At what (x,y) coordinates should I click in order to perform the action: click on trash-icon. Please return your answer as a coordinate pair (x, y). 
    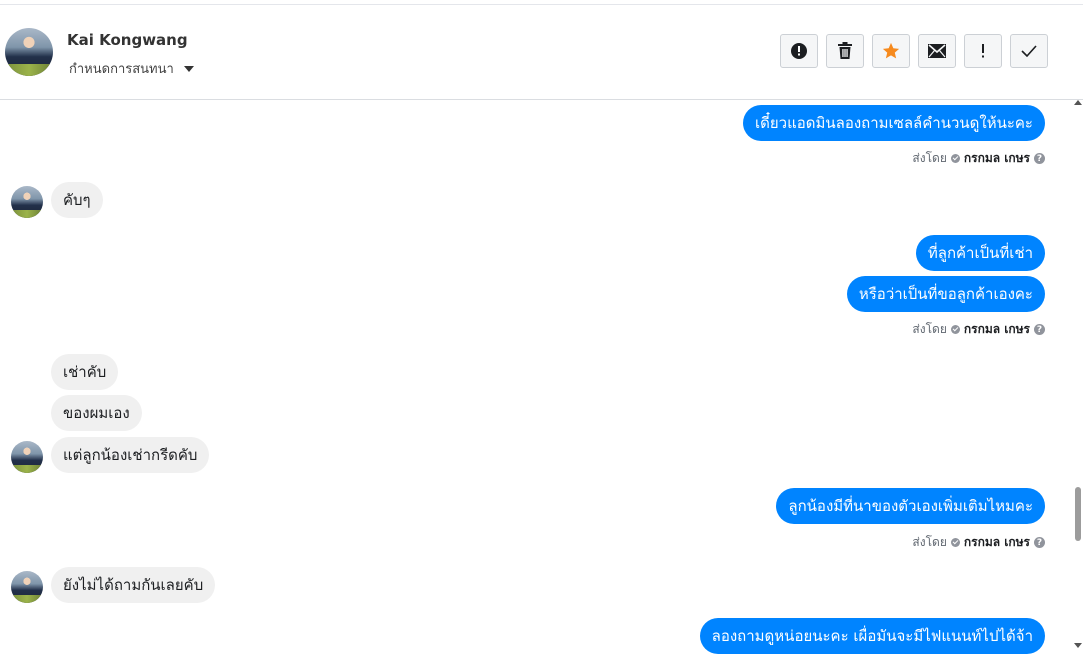
    Looking at the image, I should click on (845, 51).